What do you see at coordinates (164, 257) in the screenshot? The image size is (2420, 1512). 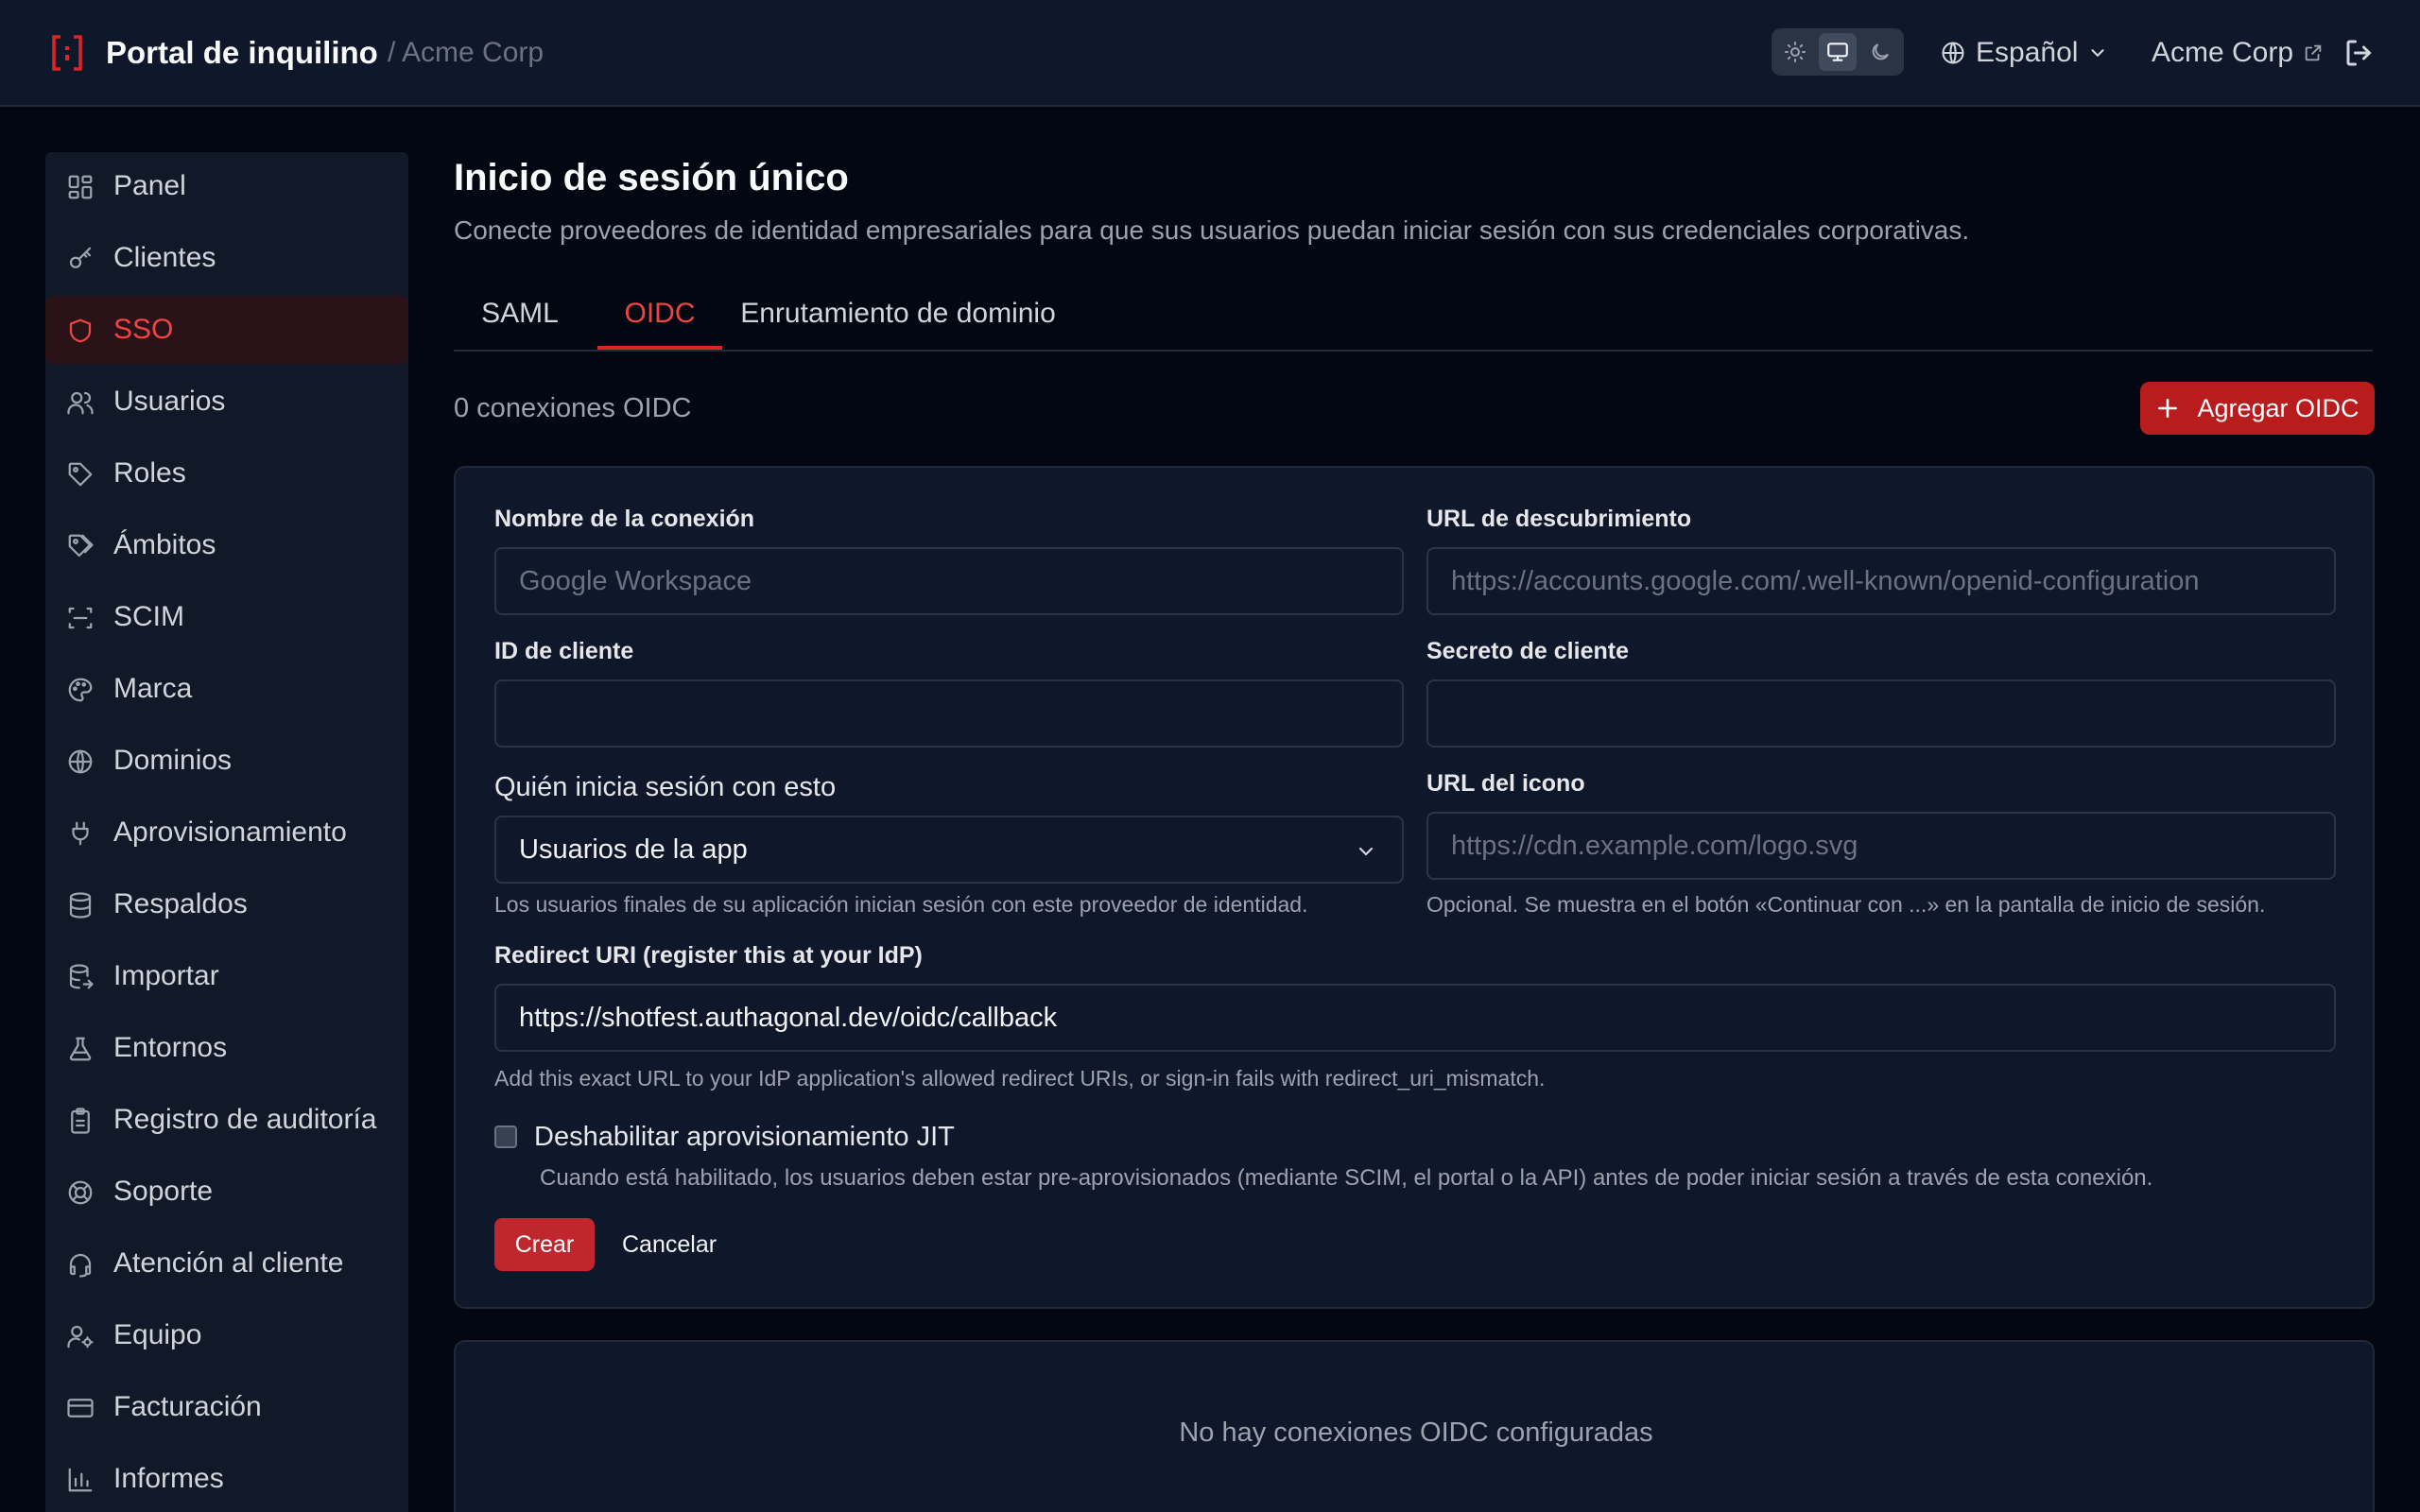 I see `sidebar-item-label: Clientes` at bounding box center [164, 257].